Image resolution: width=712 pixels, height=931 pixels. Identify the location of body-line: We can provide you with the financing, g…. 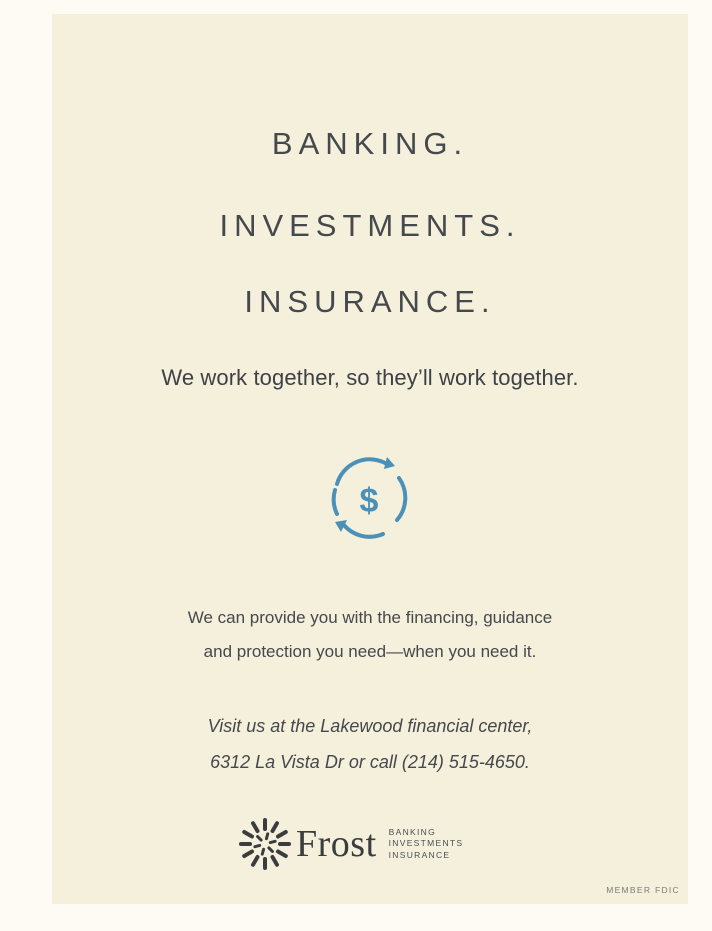
(370, 617).